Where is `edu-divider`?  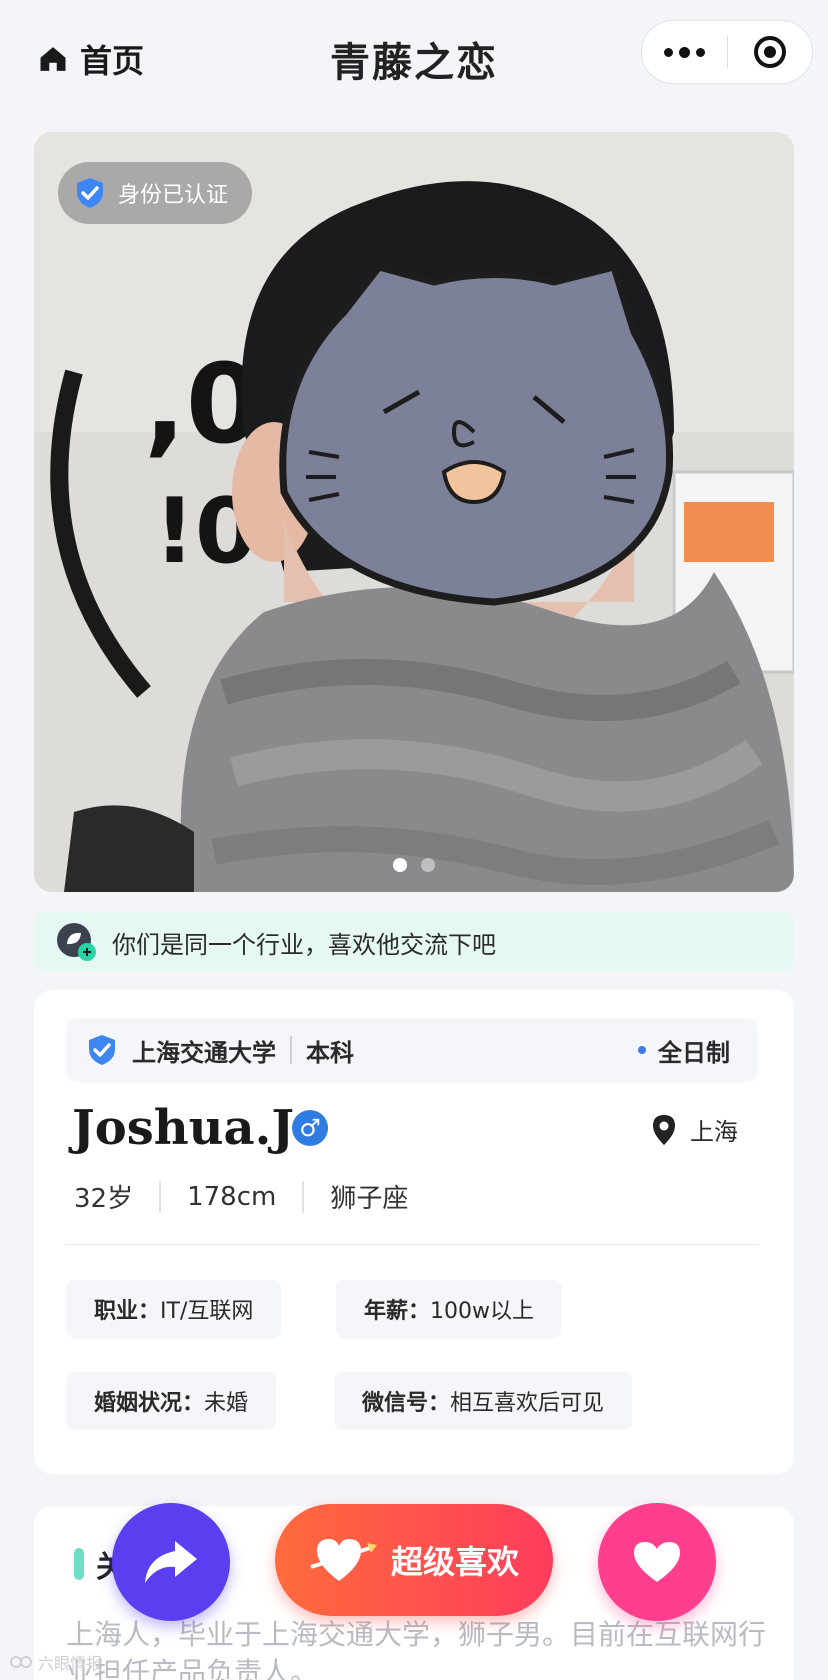 edu-divider is located at coordinates (291, 1050).